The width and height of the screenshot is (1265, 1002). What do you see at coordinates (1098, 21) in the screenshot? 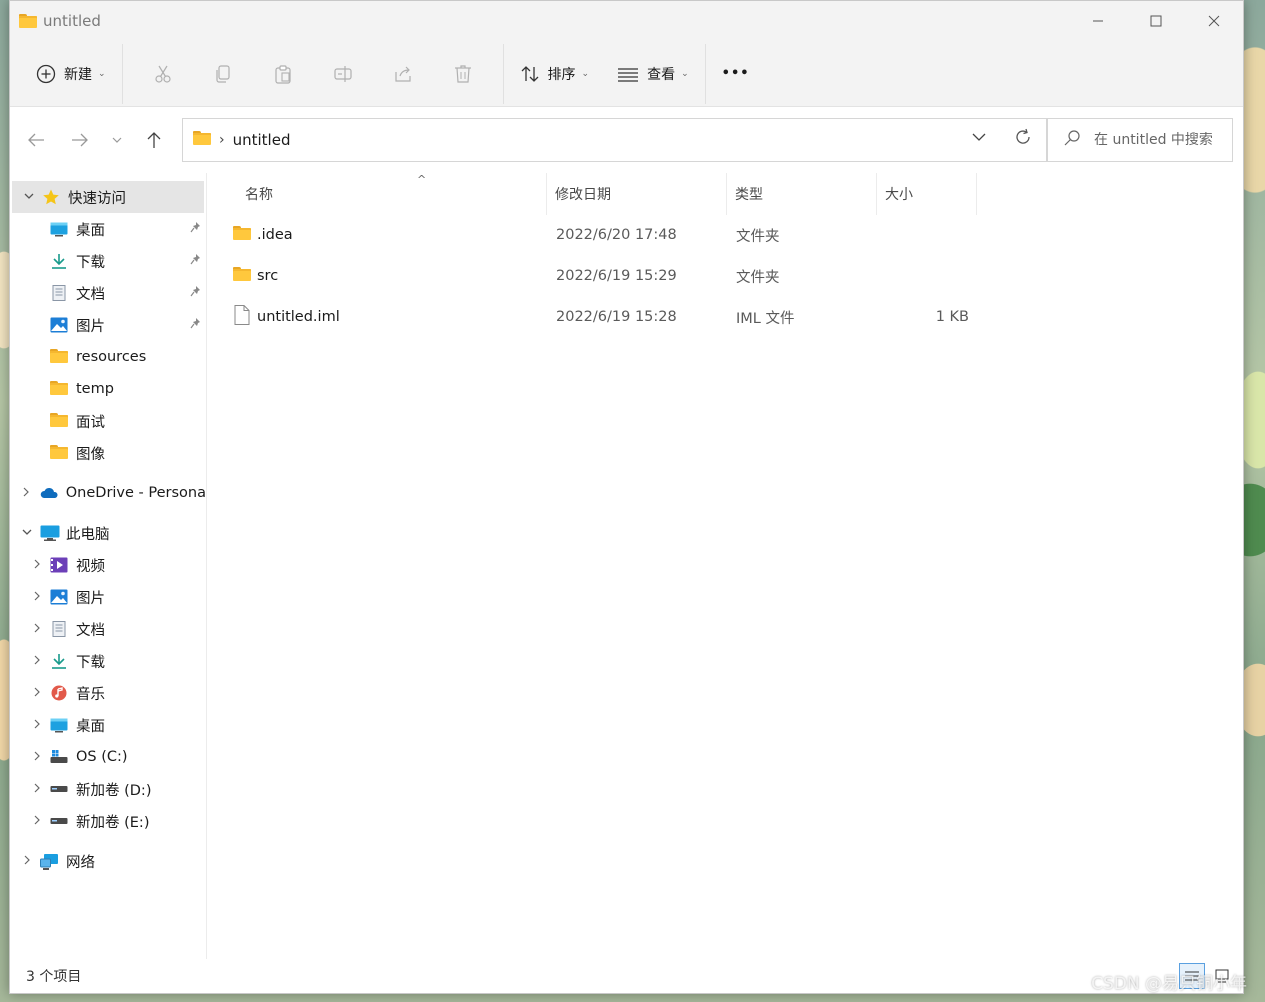
I see `minimize-button` at bounding box center [1098, 21].